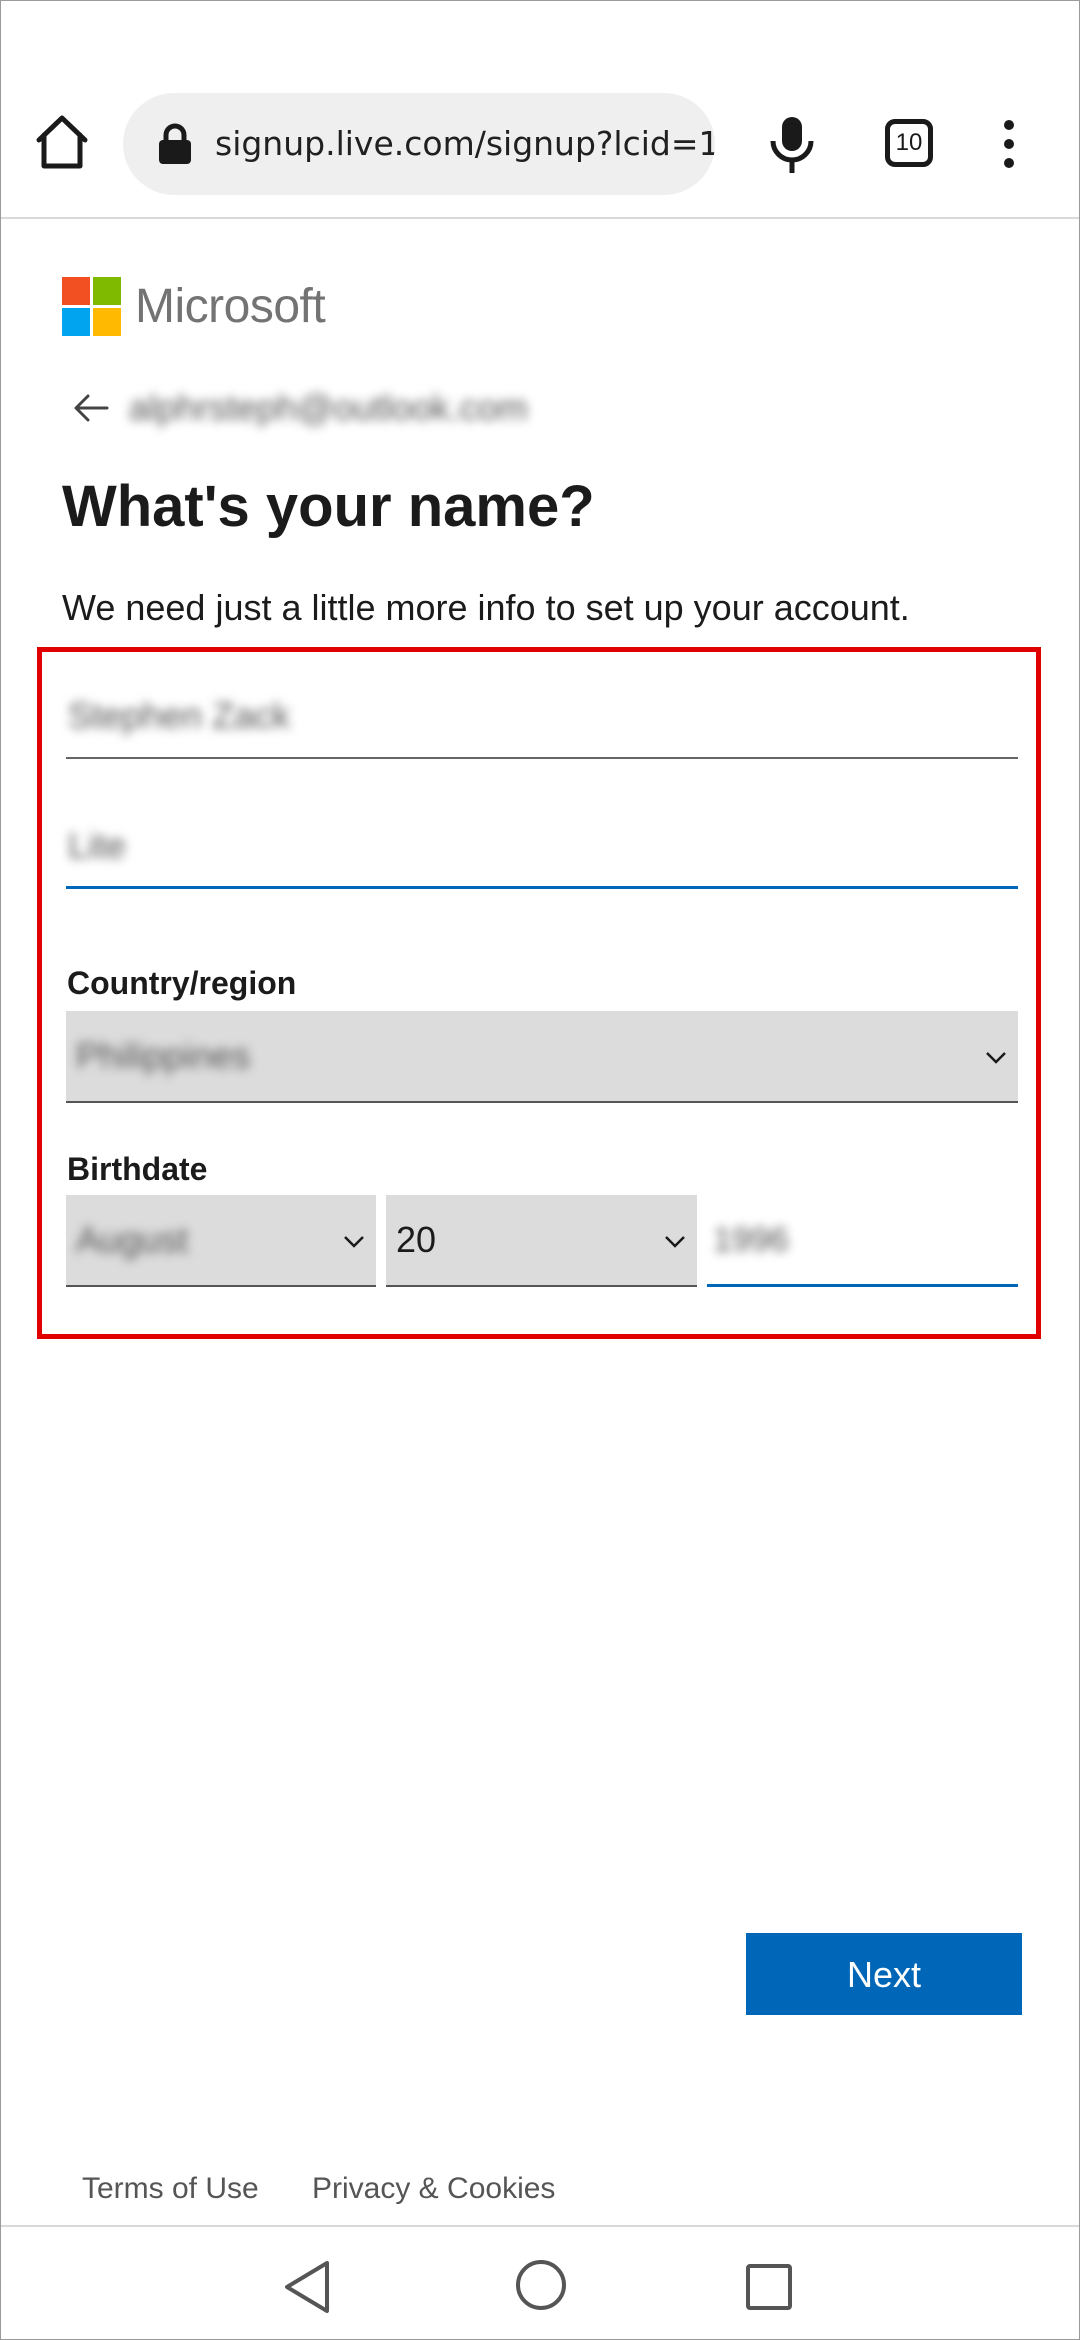  I want to click on url-text: signup.live.com/signup?lcid=1033&, so click(465, 144).